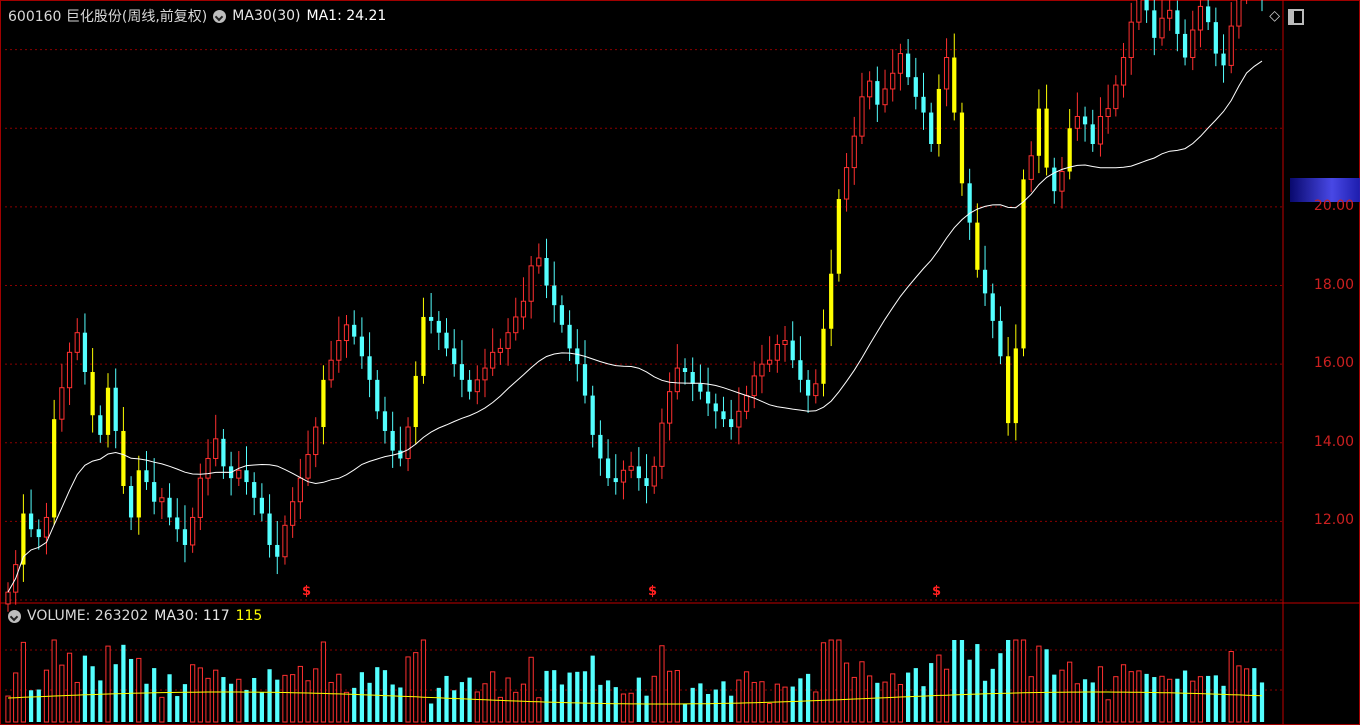  Describe the element at coordinates (1274, 16) in the screenshot. I see `diamond-icon: ◇` at that location.